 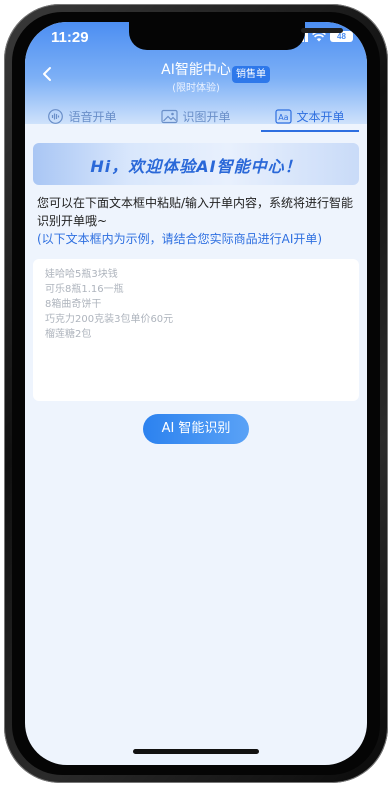 I want to click on instructions-text: 您可以在下面文本框中粘贴/输入开单内容，系统将进行智能识别开单哦~, so click(x=195, y=212).